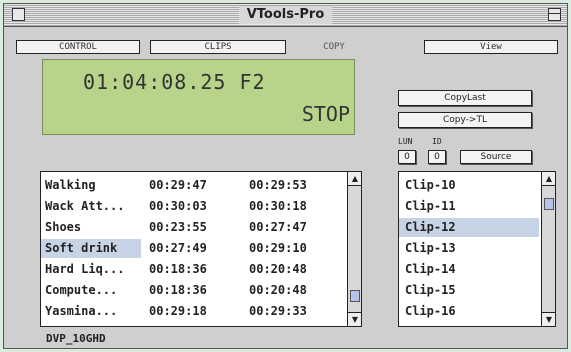 Image resolution: width=571 pixels, height=352 pixels. What do you see at coordinates (469, 290) in the screenshot?
I see `list-item: Clip-15` at bounding box center [469, 290].